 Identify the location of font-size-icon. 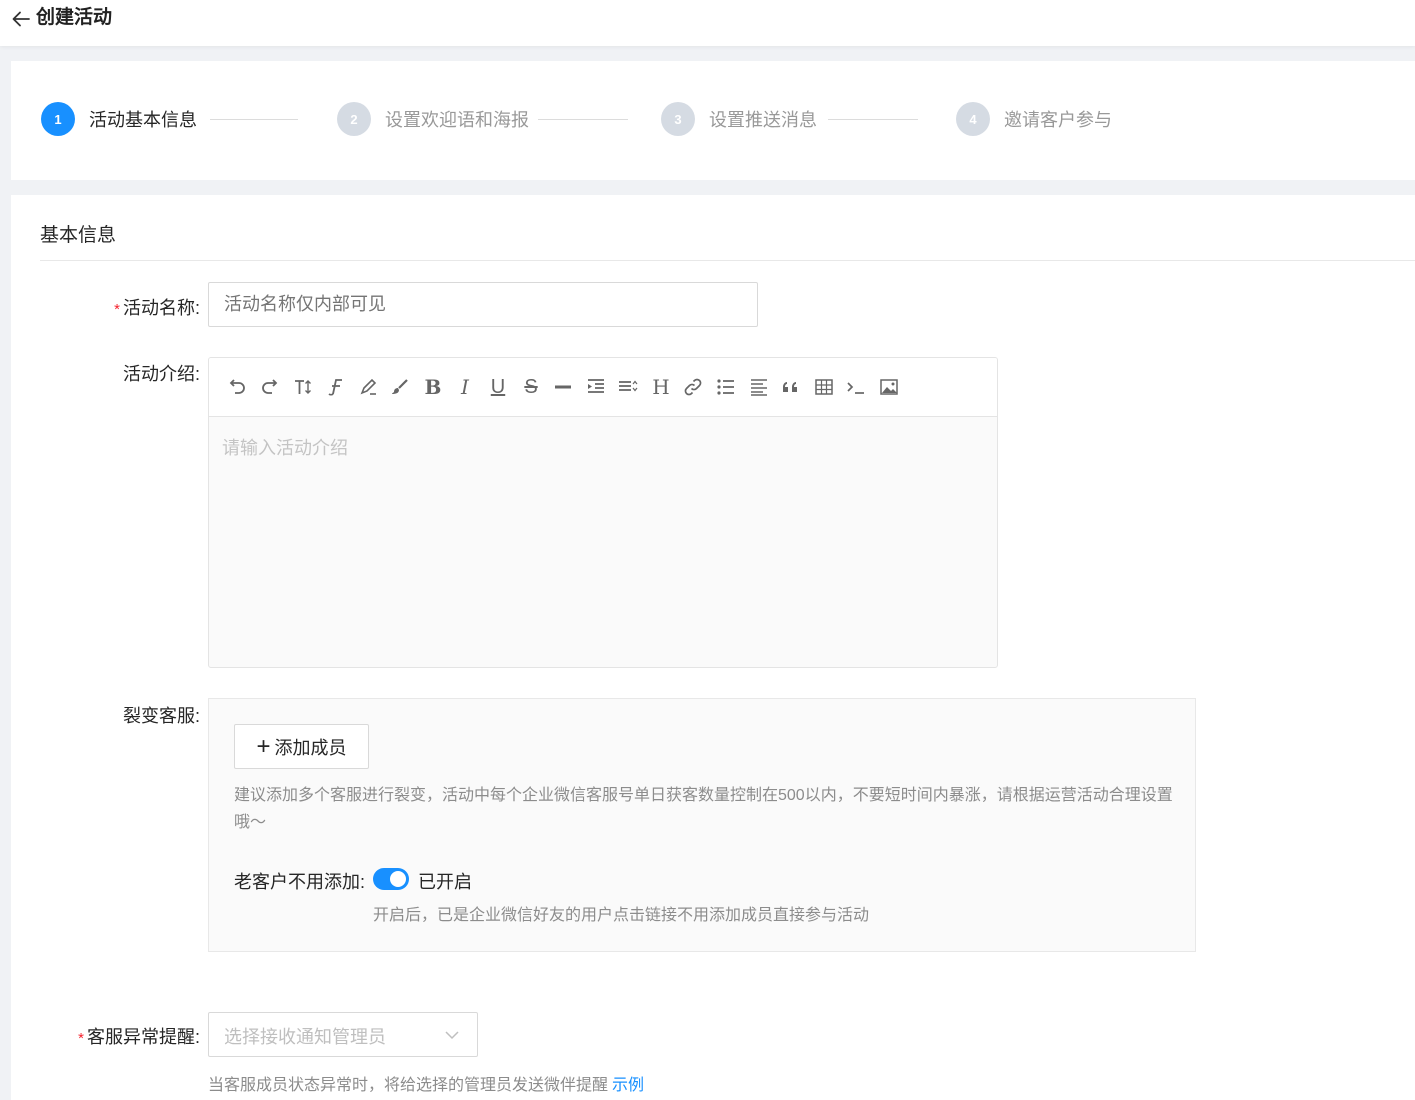
(303, 387).